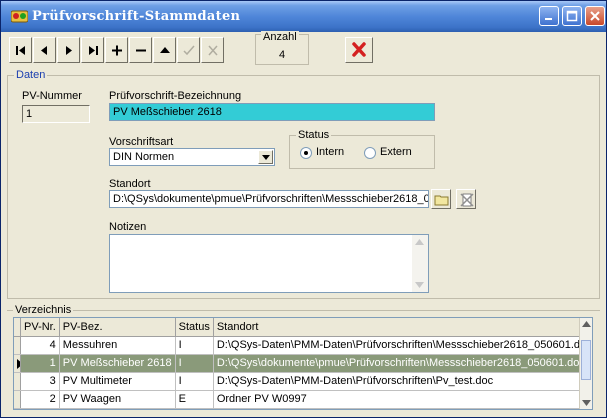 The width and height of the screenshot is (607, 418). Describe the element at coordinates (303, 16) in the screenshot. I see `title-bar: Prüfvorschrift-Stammdaten` at that location.